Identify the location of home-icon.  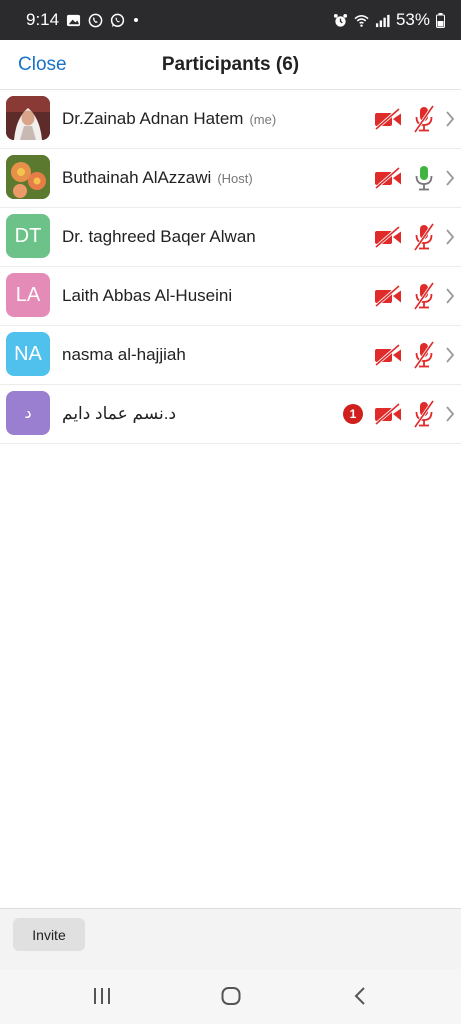
(231, 996).